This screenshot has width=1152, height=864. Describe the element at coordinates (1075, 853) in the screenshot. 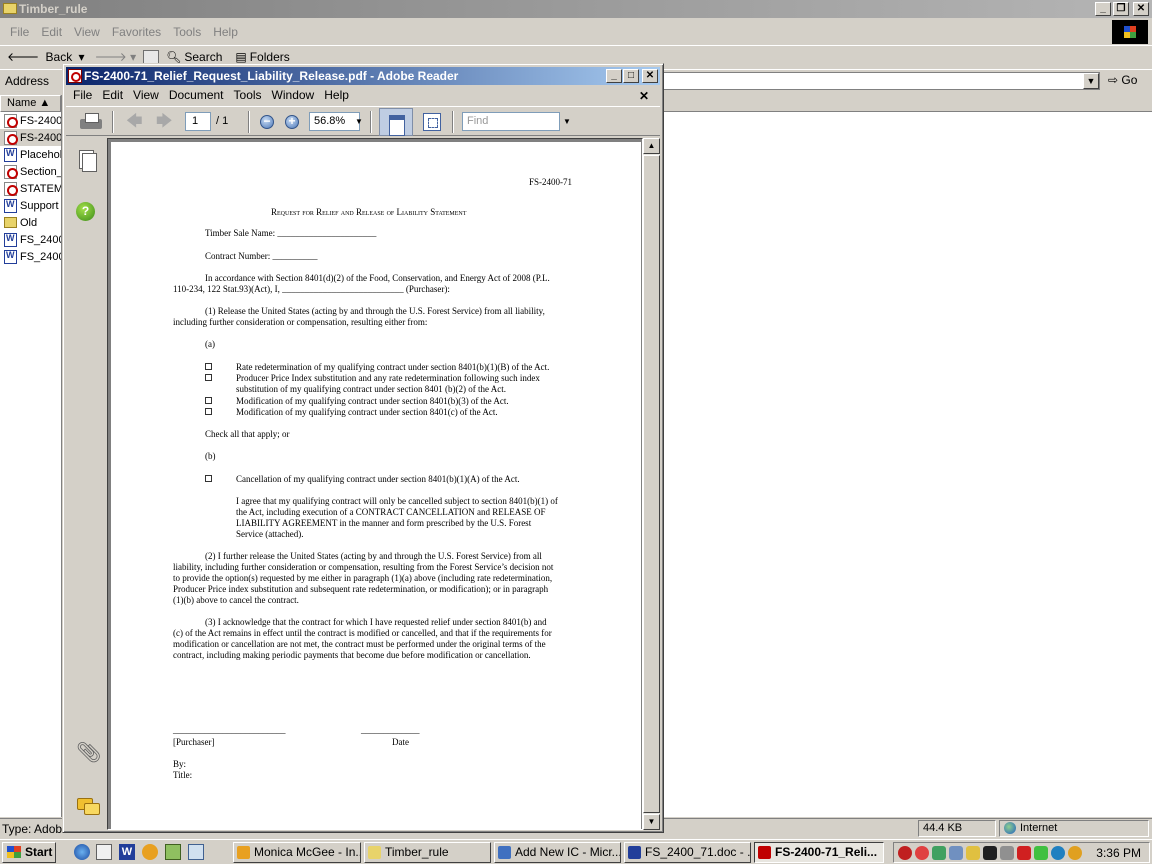

I see `volume-icon` at that location.